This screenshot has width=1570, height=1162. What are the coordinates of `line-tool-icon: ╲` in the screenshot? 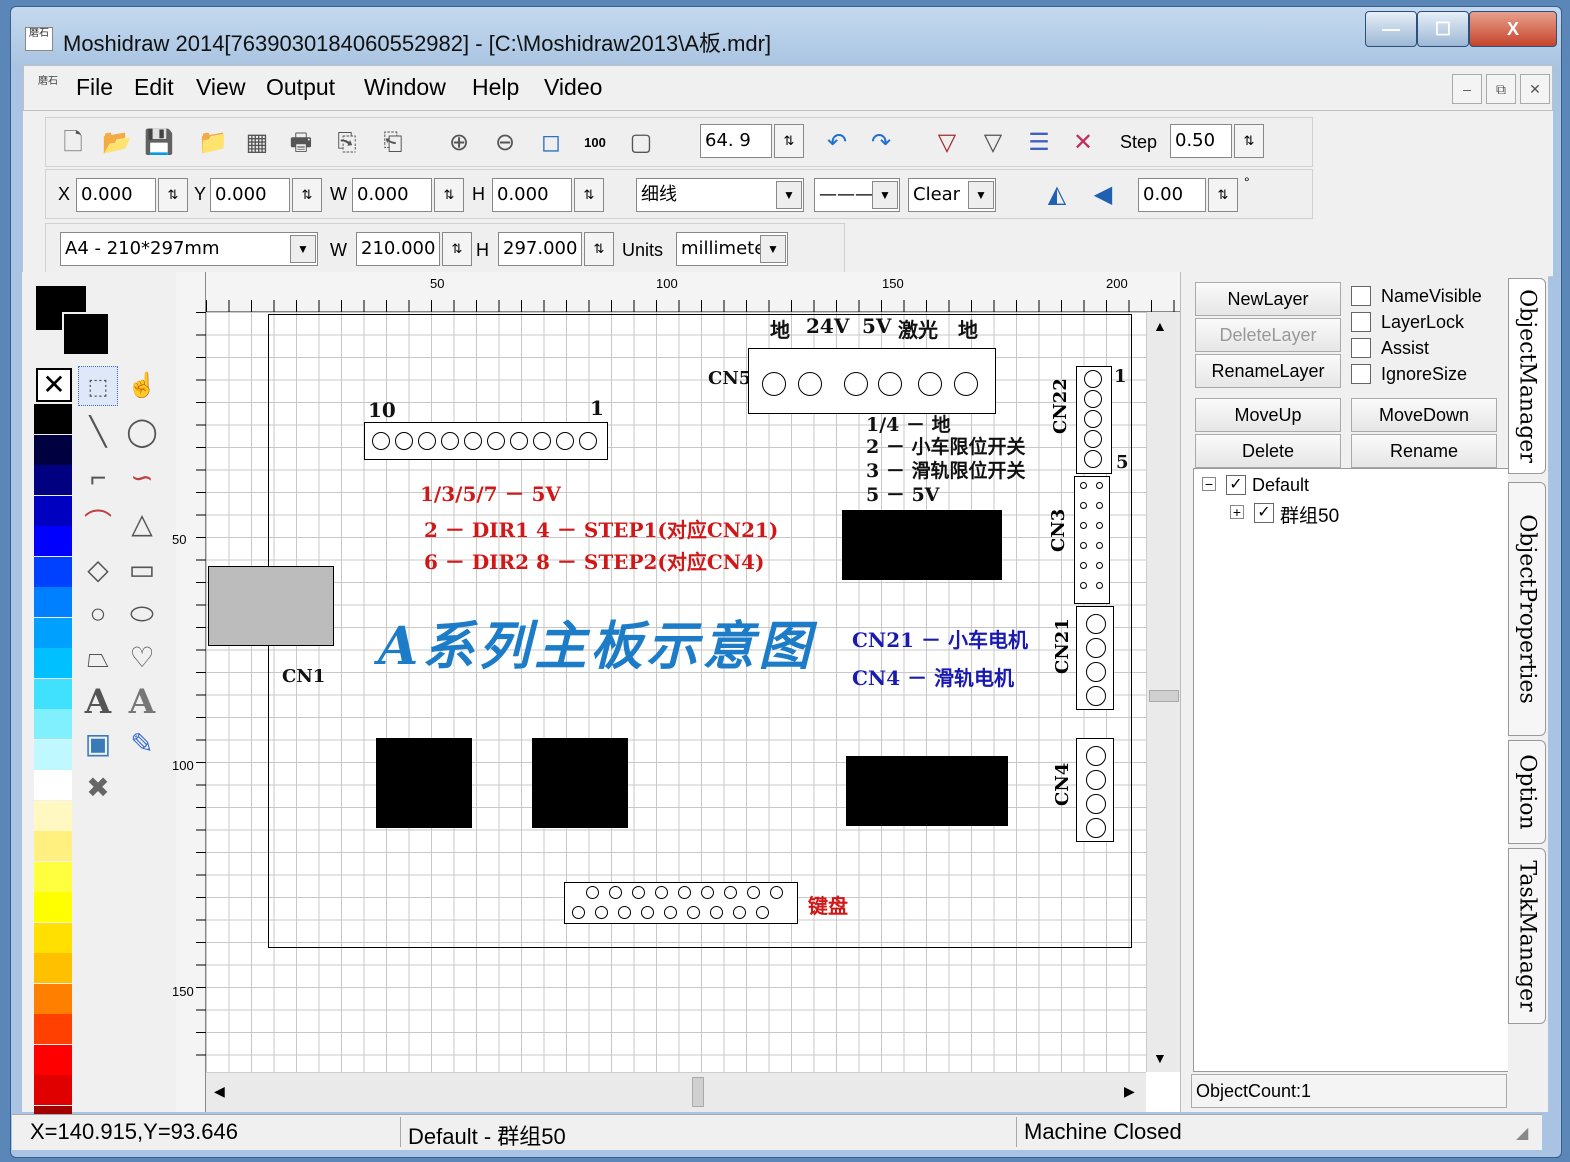 It's located at (98, 432).